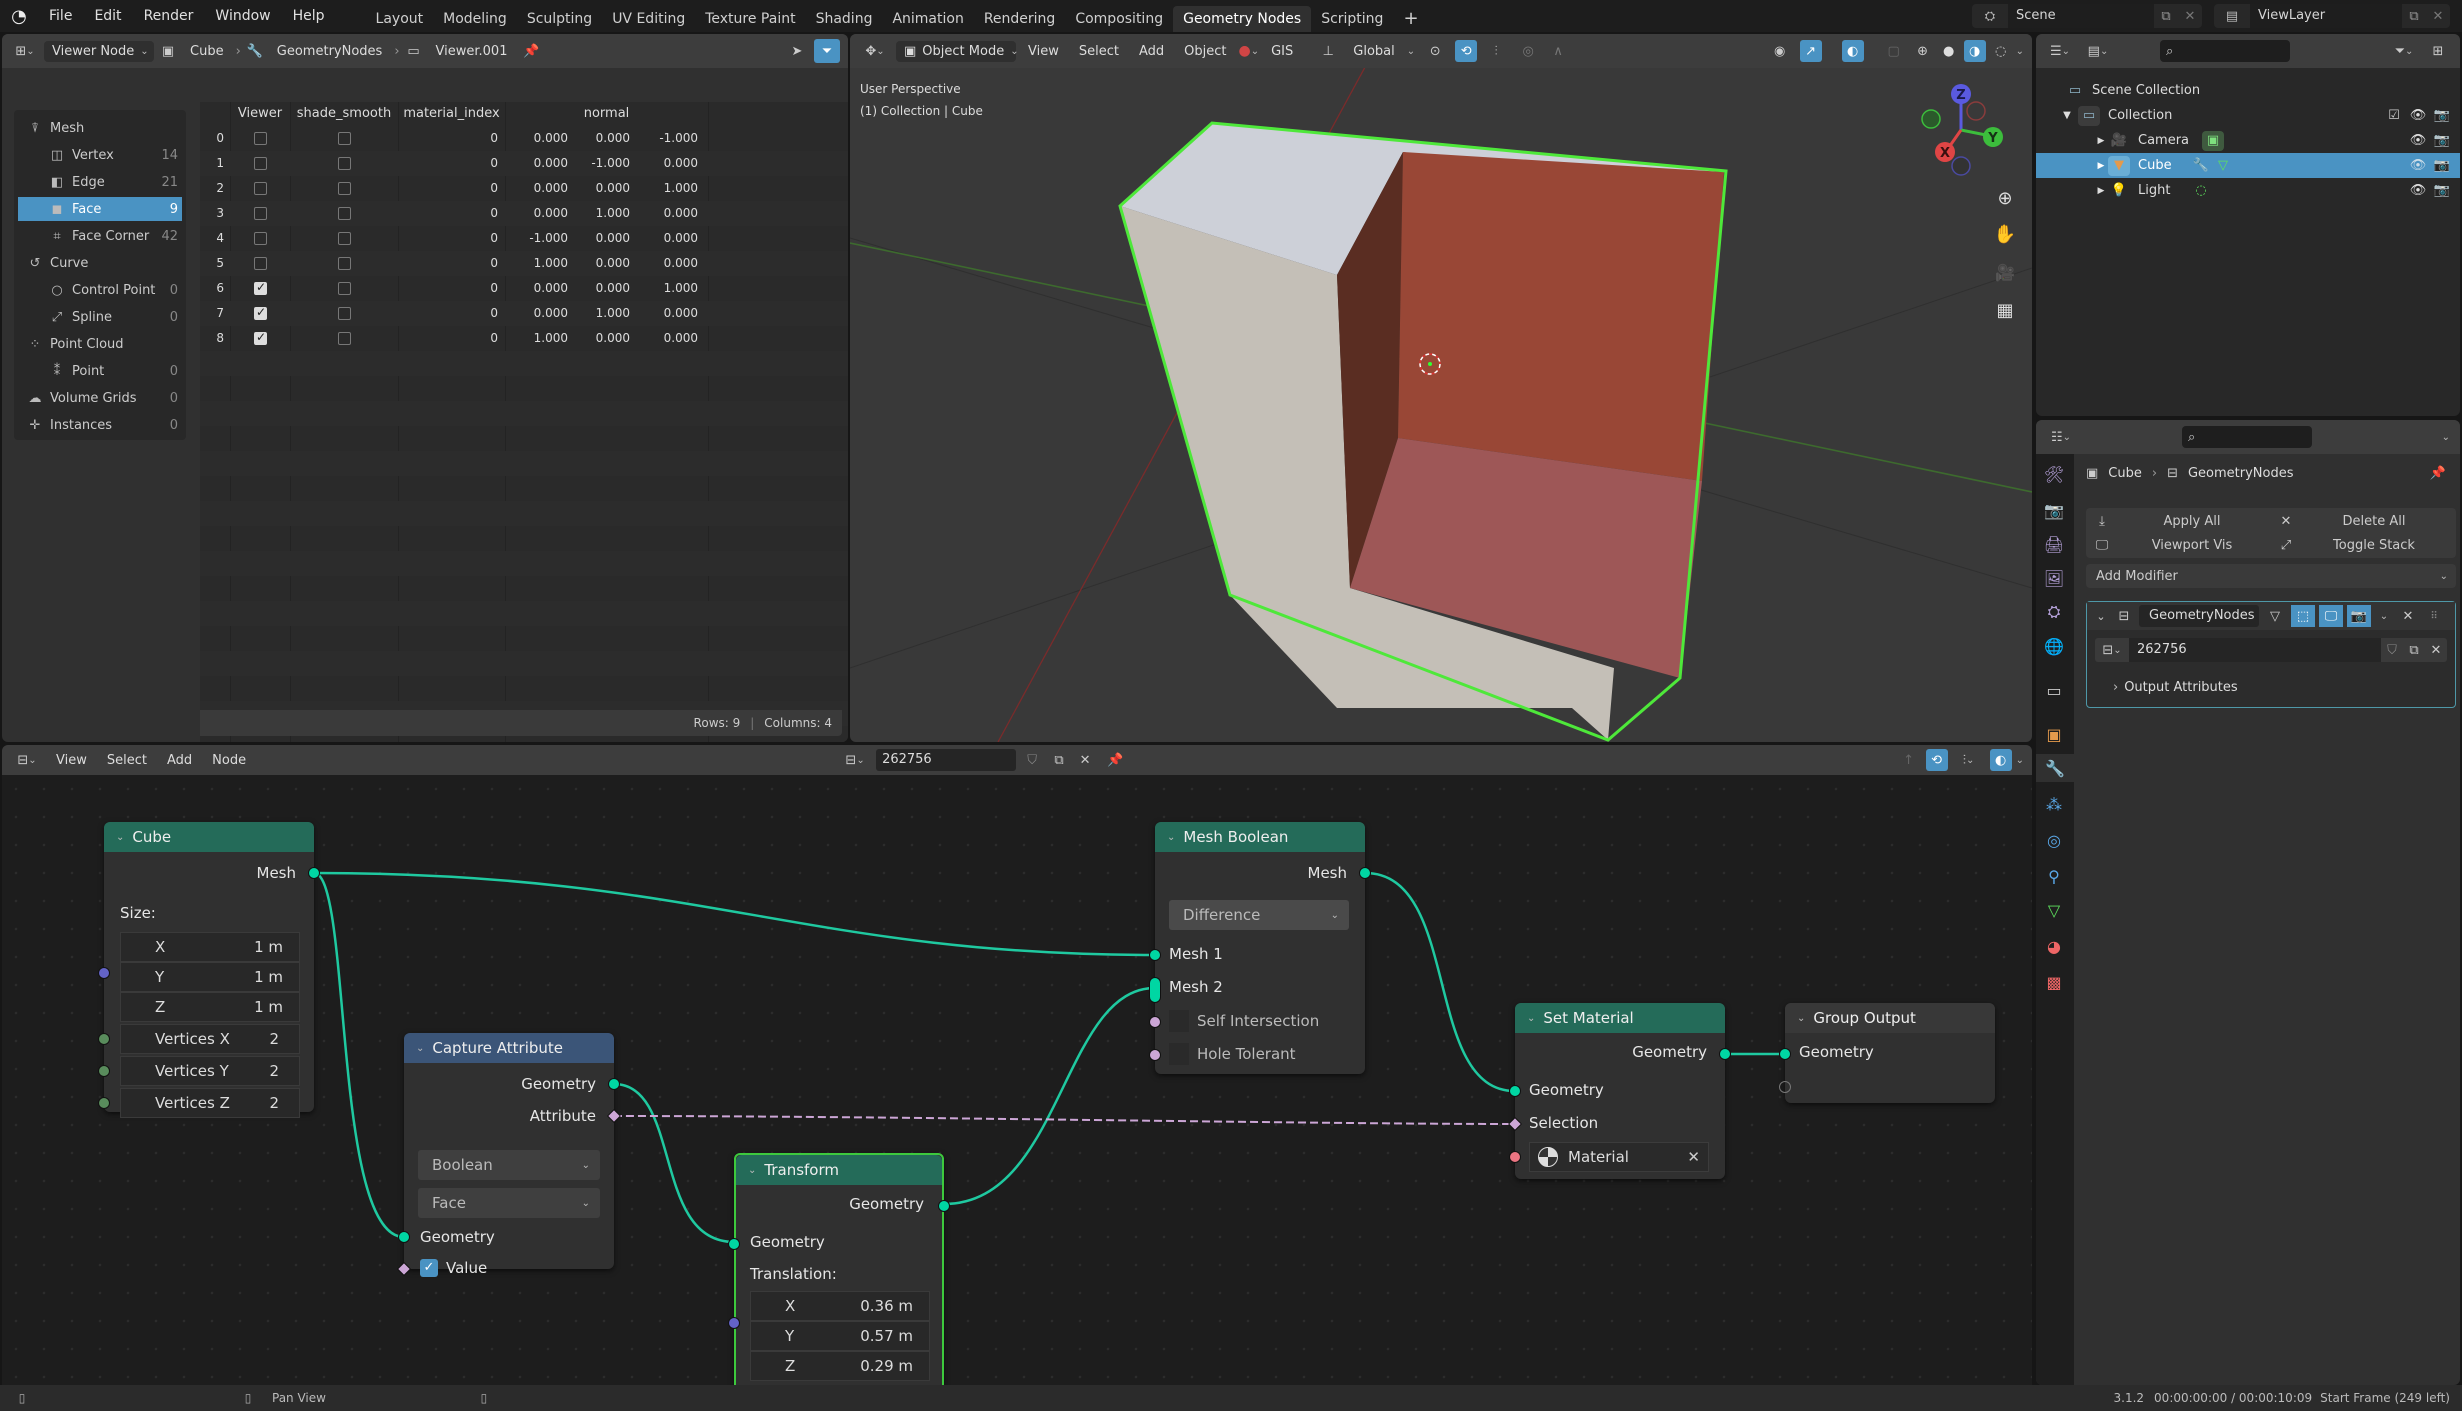  I want to click on pan-view-hand-icon: ✋, so click(2005, 234).